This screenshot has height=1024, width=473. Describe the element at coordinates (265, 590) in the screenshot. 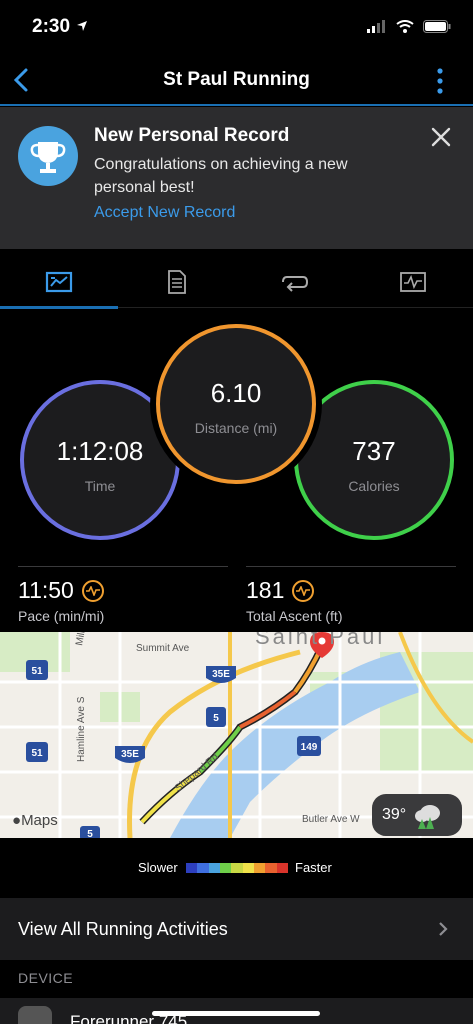

I see `ascent-value: 181` at that location.